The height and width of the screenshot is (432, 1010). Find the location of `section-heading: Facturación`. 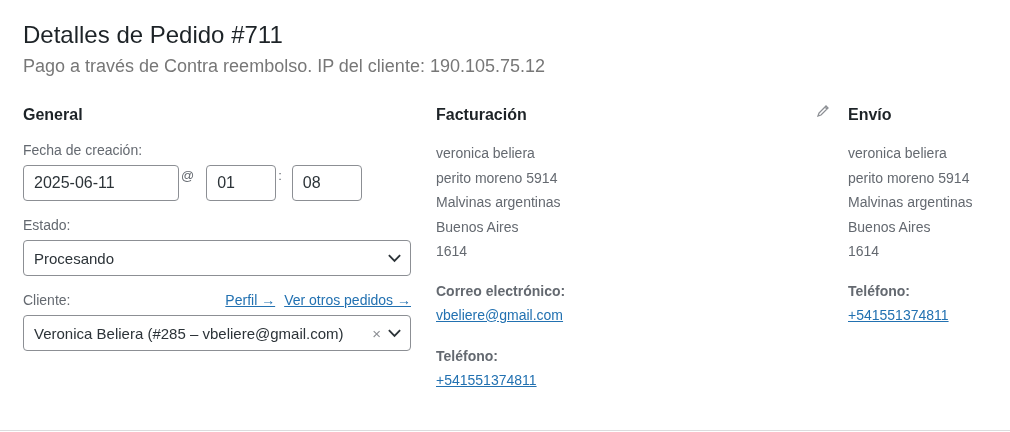

section-heading: Facturación is located at coordinates (481, 115).